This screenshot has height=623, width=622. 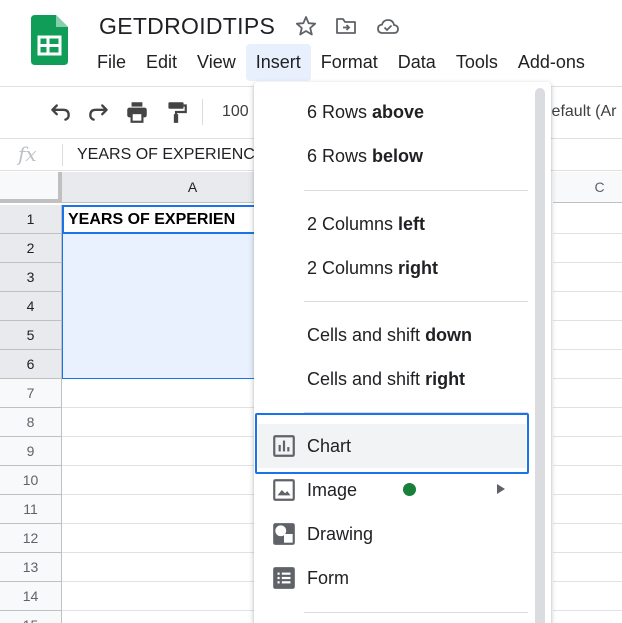 I want to click on redo-icon, so click(x=99, y=112).